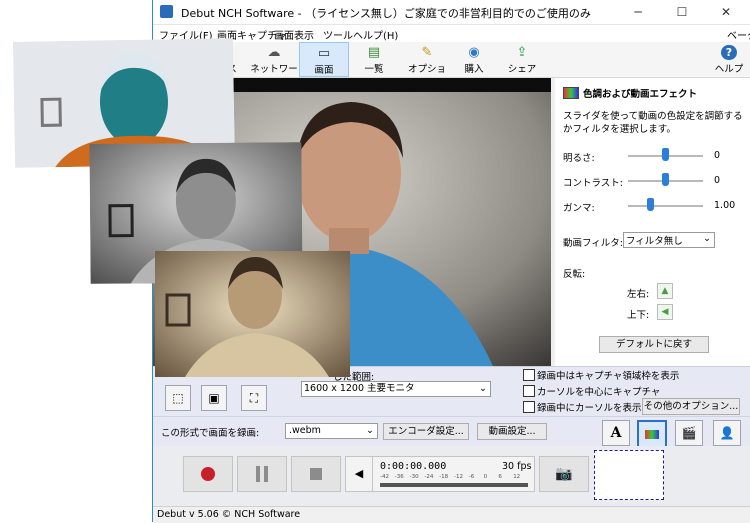  I want to click on person-icon: 👤, so click(727, 433).